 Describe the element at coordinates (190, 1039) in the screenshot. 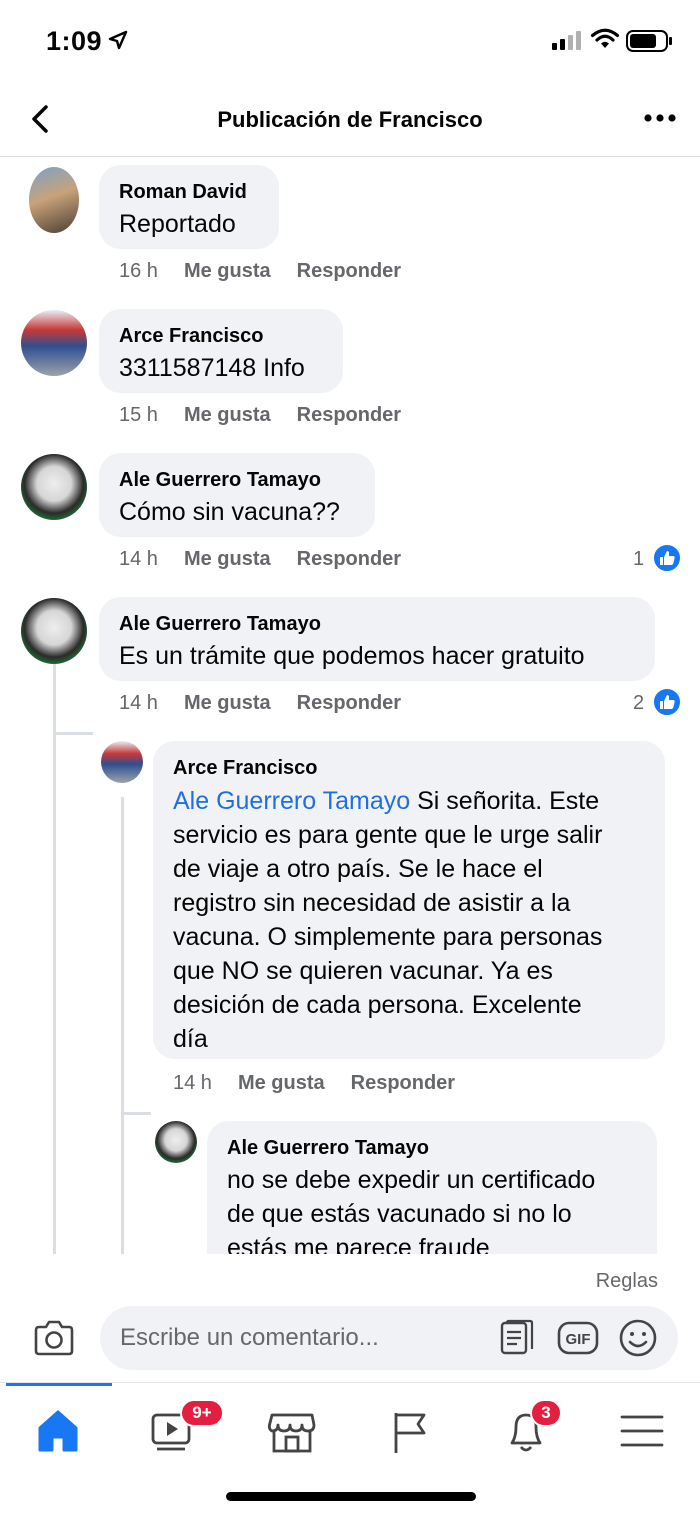

I see `reply-line: día` at that location.